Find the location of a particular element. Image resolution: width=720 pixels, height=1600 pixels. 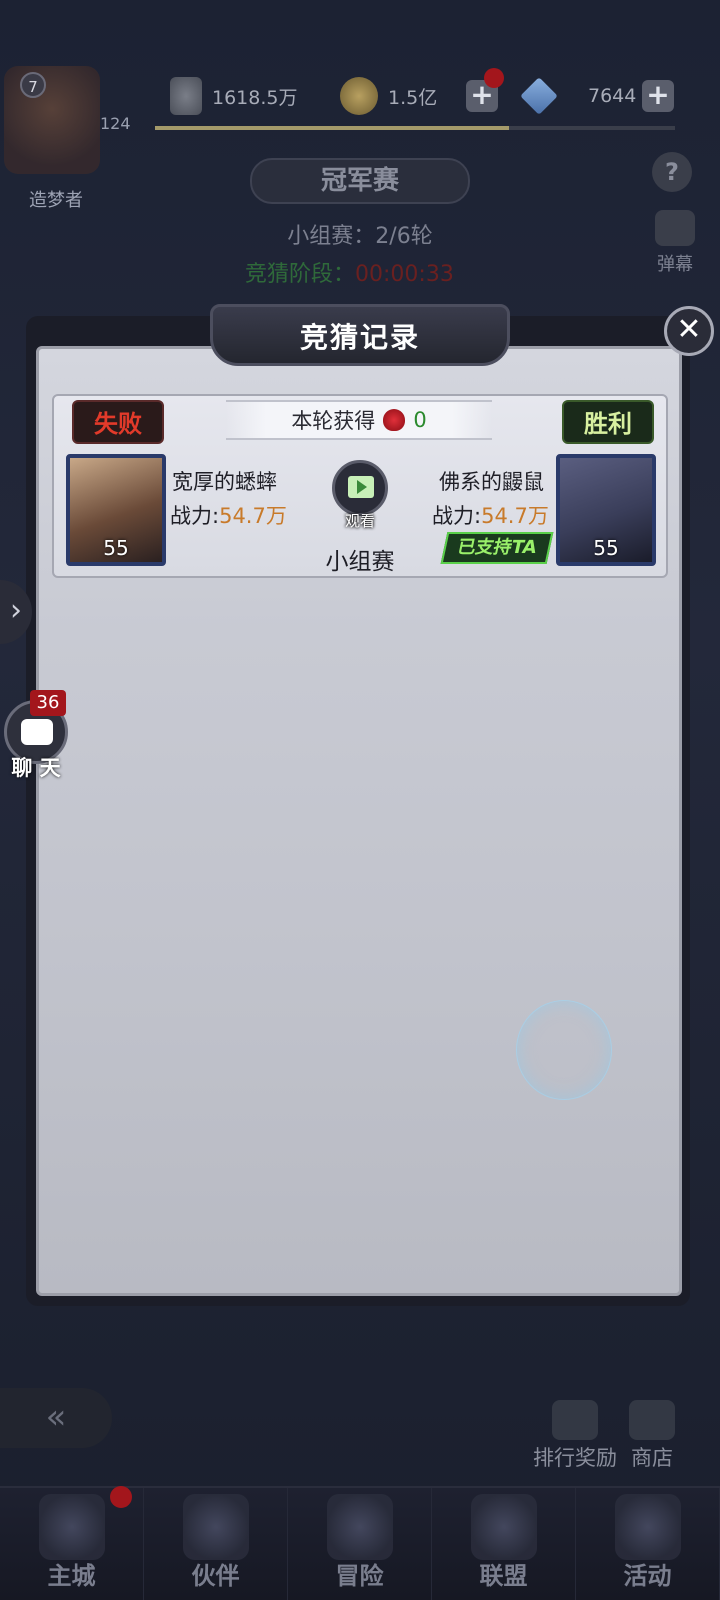

left-power-value: 54.7万 is located at coordinates (253, 516).